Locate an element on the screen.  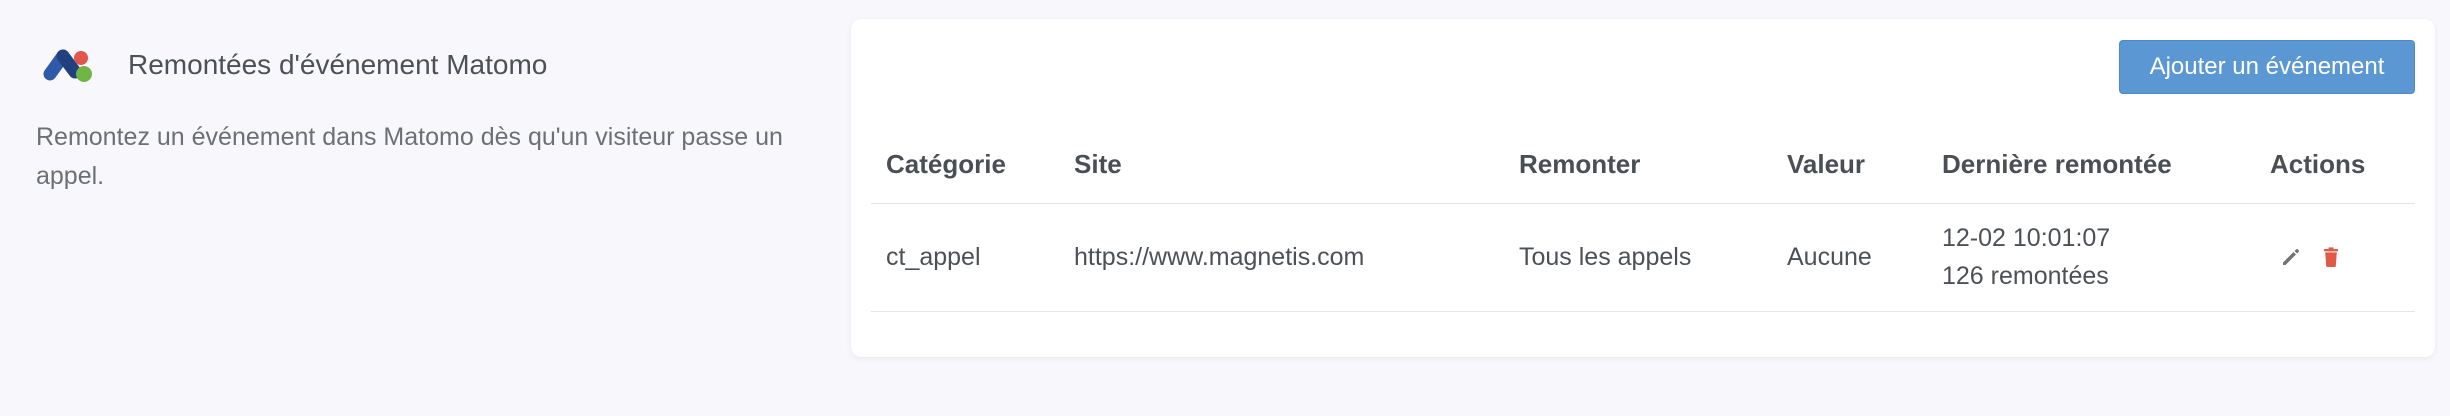
cell-site: https://www.magnetis.com is located at coordinates (1281, 257).